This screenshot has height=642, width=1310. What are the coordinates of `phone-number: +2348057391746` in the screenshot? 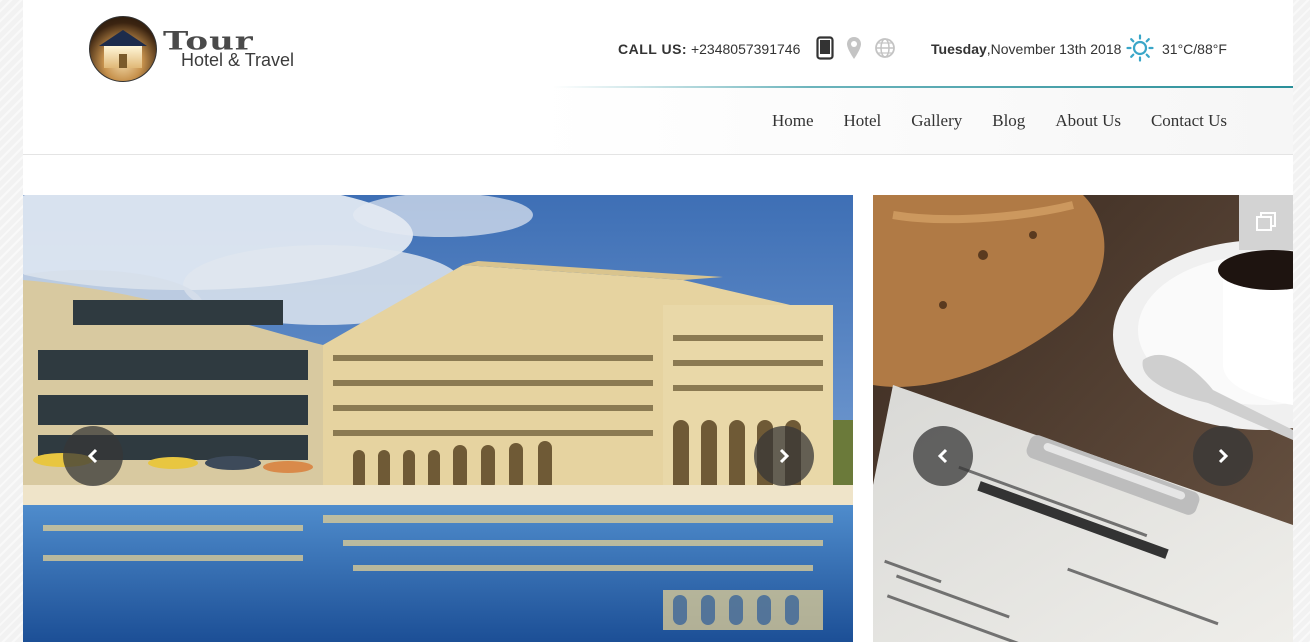 It's located at (745, 49).